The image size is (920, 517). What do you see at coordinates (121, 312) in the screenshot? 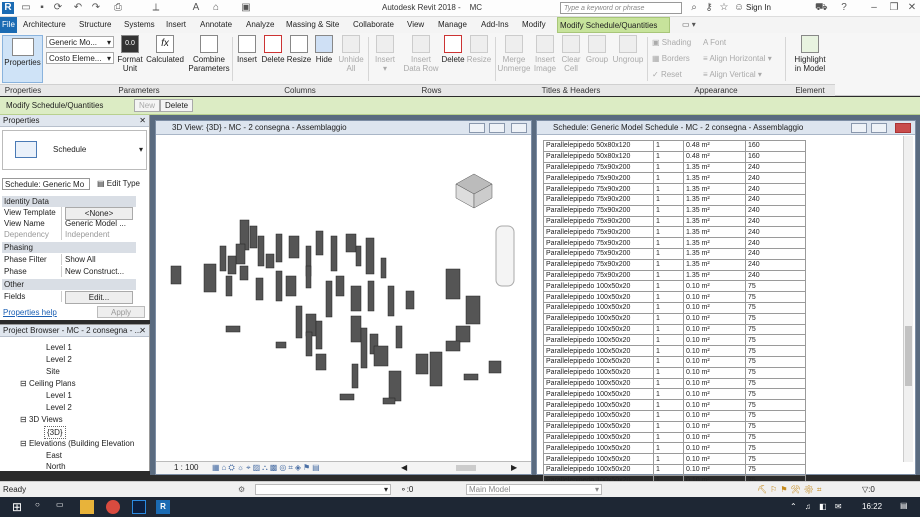
I see `apply-button: Apply` at bounding box center [121, 312].